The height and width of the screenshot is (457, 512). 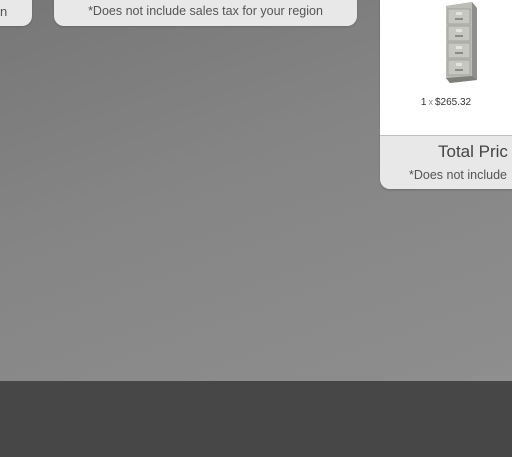 I want to click on total-tax-note: *Does not include, so click(x=458, y=175).